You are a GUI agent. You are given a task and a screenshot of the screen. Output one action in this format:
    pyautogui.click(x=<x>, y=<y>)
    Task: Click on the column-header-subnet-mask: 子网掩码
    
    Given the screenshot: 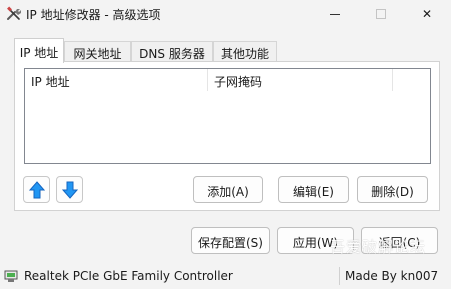 What is the action you would take?
    pyautogui.click(x=300, y=80)
    